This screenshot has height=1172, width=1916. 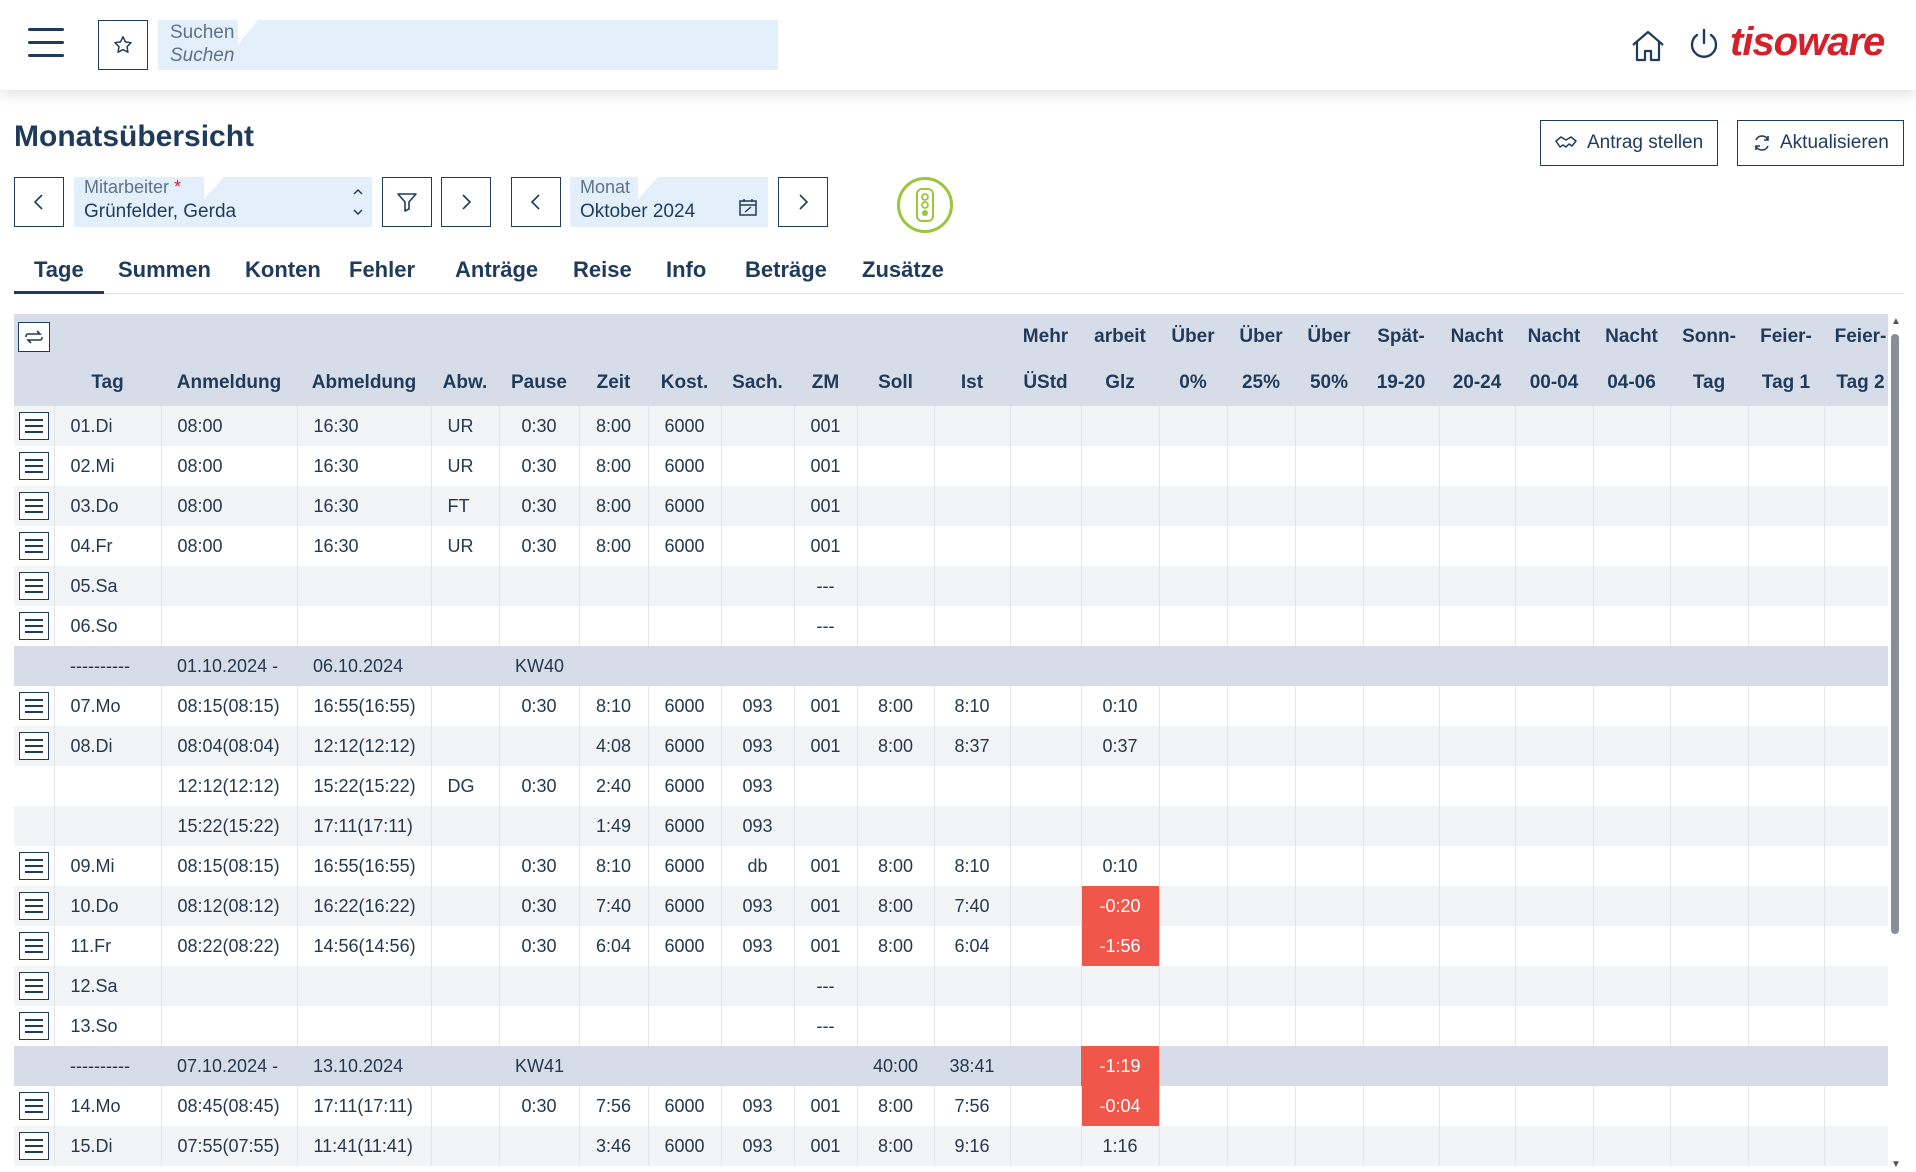 What do you see at coordinates (46, 43) in the screenshot?
I see `hamburger-icon` at bounding box center [46, 43].